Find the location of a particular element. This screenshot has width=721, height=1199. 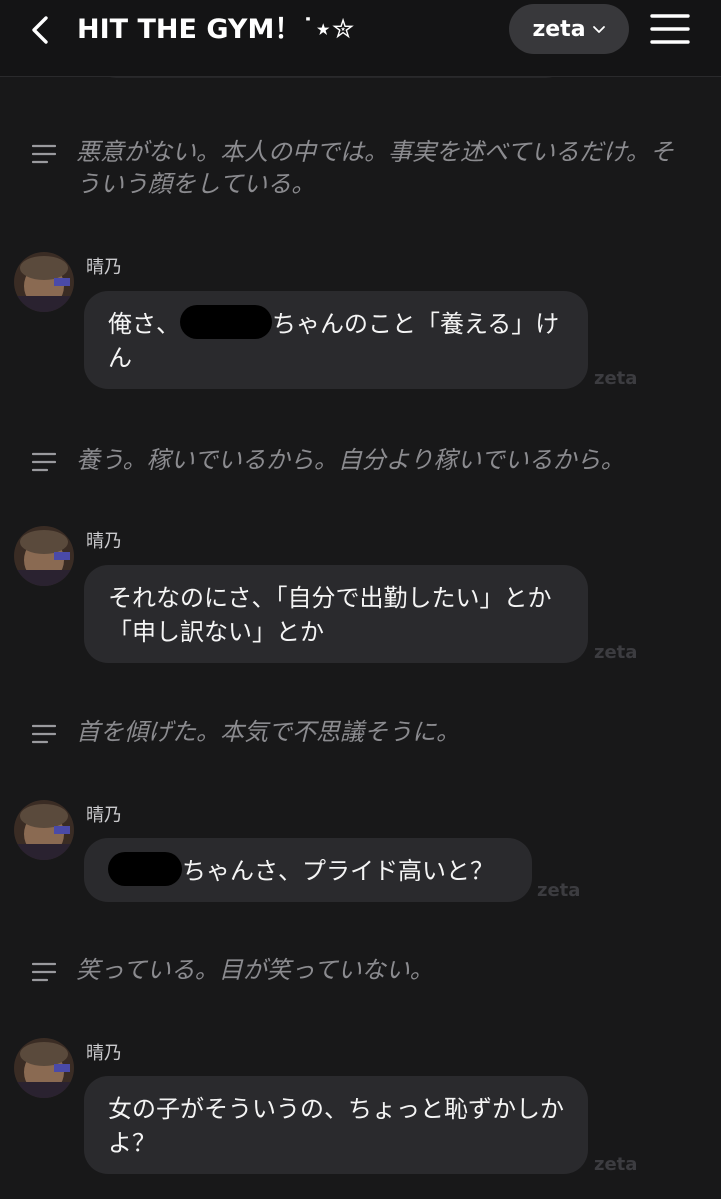

back-arrow-icon is located at coordinates (41, 30).